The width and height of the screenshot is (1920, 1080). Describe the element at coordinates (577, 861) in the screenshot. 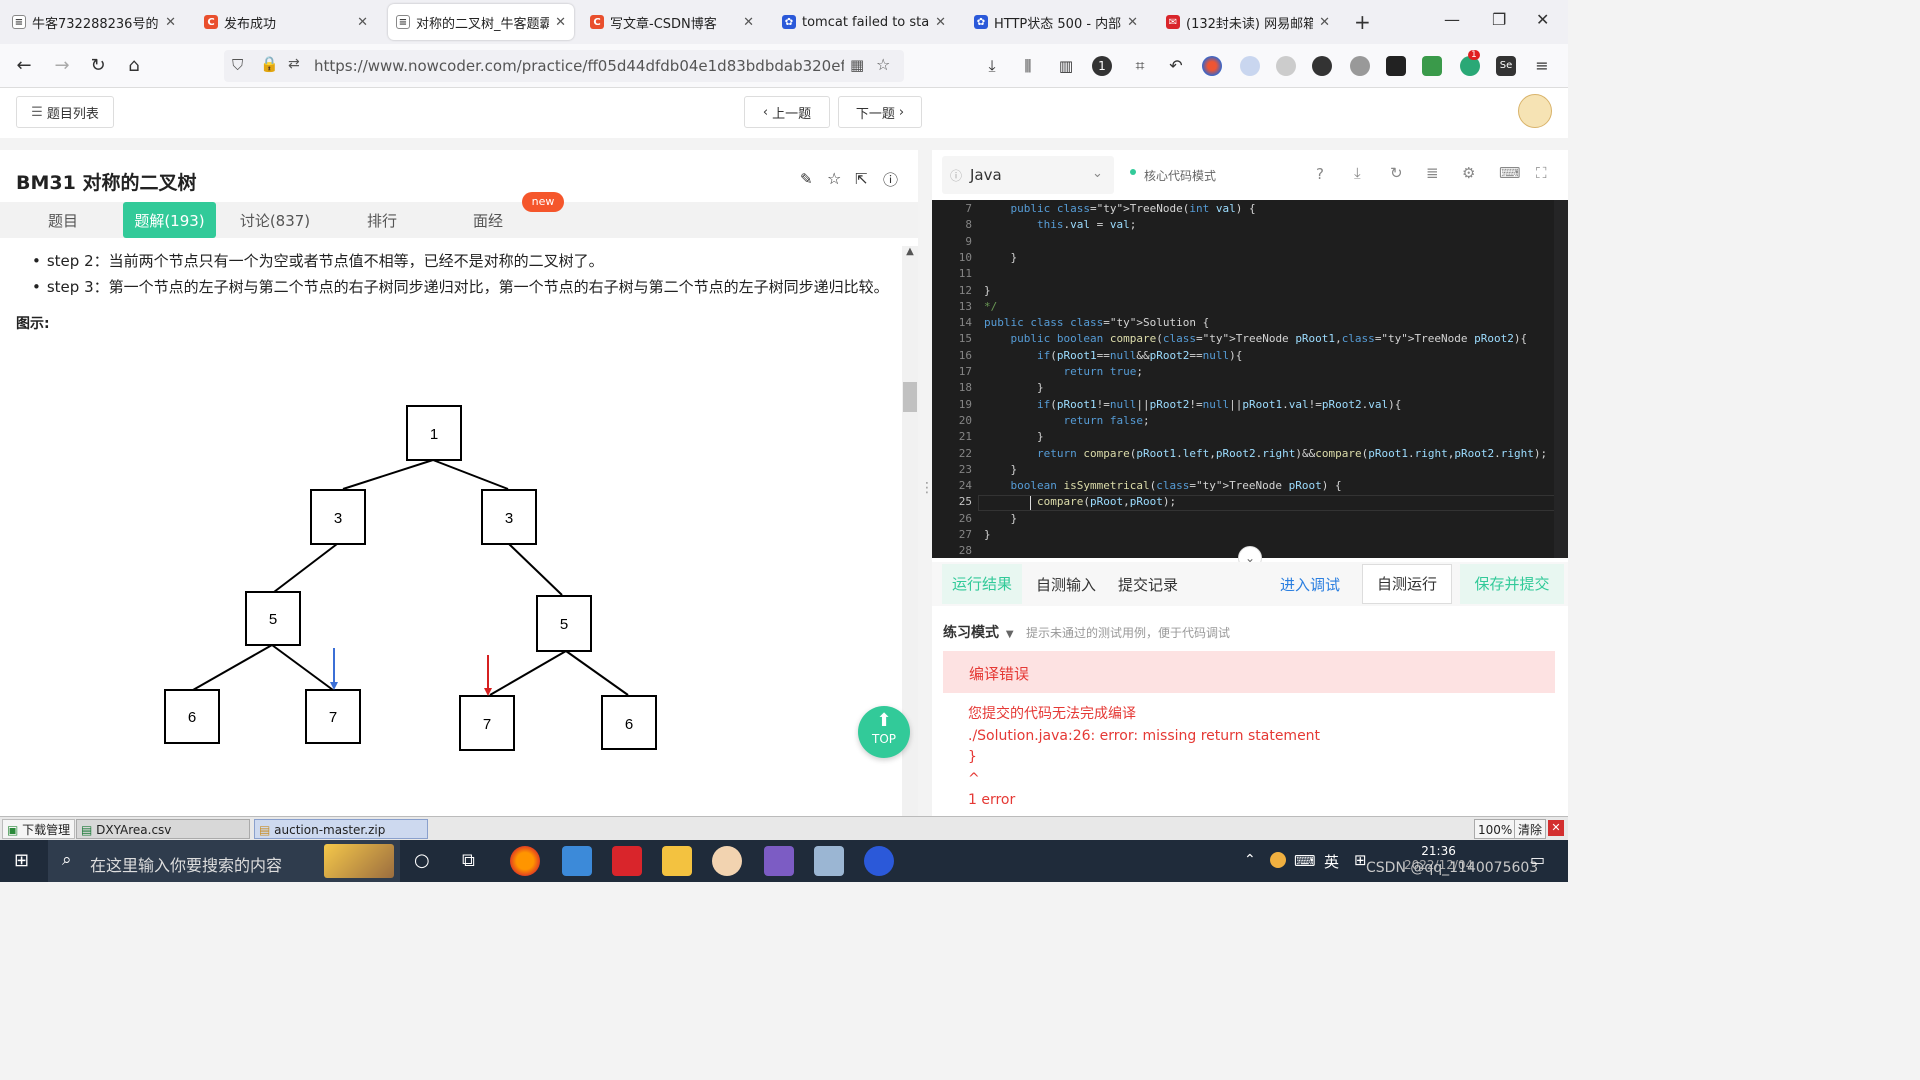

I see `file-tools-app-icon` at that location.